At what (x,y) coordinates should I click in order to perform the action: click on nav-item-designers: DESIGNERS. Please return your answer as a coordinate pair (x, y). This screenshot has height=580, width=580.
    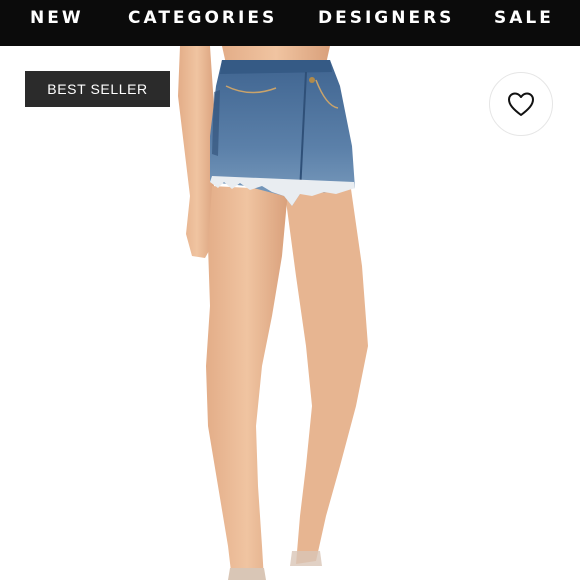
    Looking at the image, I should click on (386, 18).